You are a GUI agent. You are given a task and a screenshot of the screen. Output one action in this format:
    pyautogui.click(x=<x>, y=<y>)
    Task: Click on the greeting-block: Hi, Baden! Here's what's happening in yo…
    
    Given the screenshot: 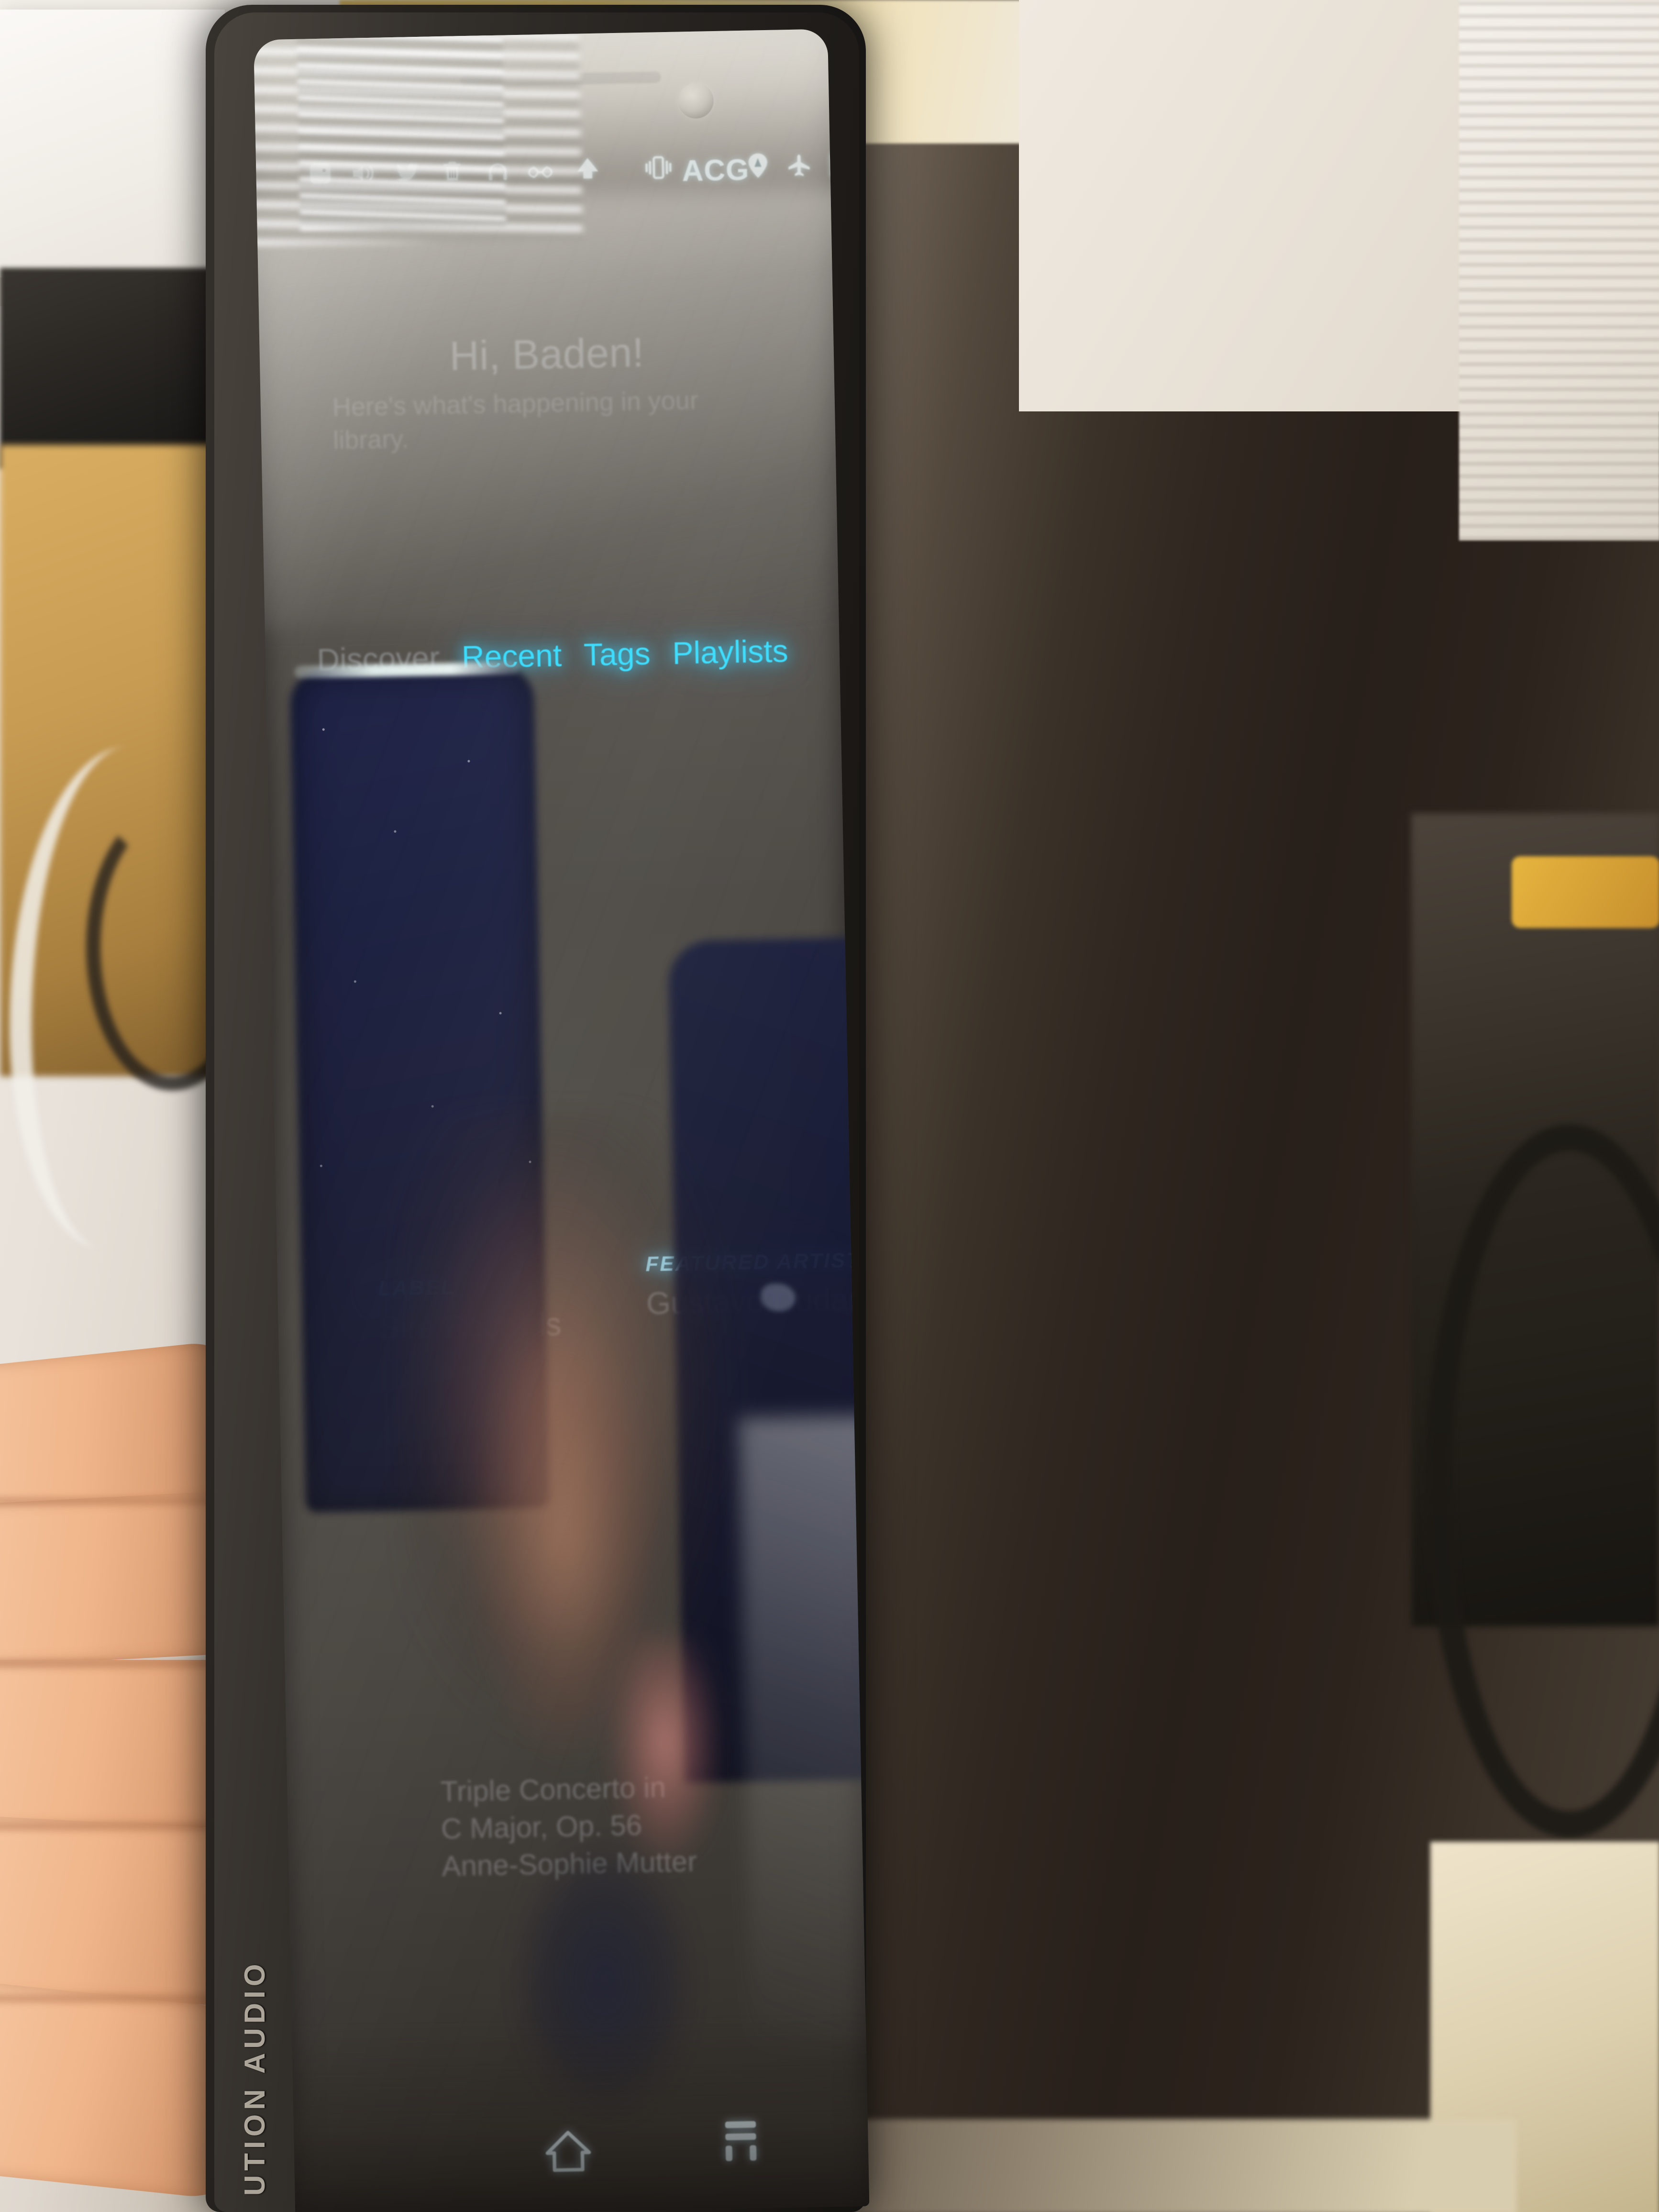 What is the action you would take?
    pyautogui.click(x=547, y=391)
    